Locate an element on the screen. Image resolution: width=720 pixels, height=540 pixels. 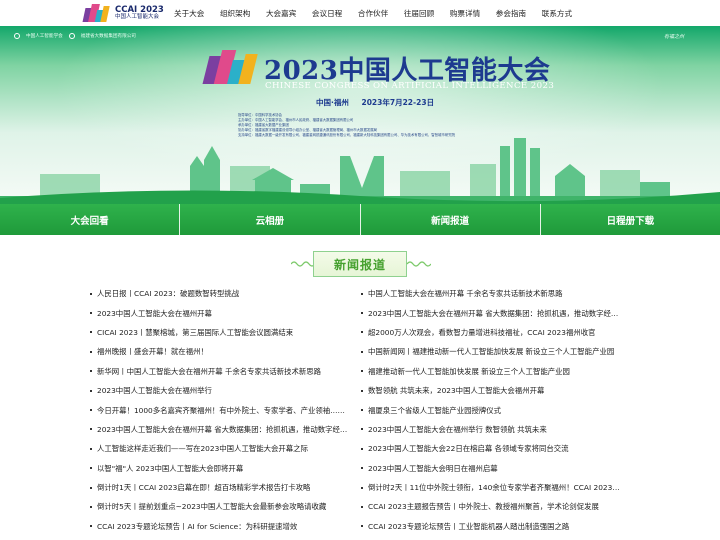
tab-replay: 大会回看 is located at coordinates (90, 219).